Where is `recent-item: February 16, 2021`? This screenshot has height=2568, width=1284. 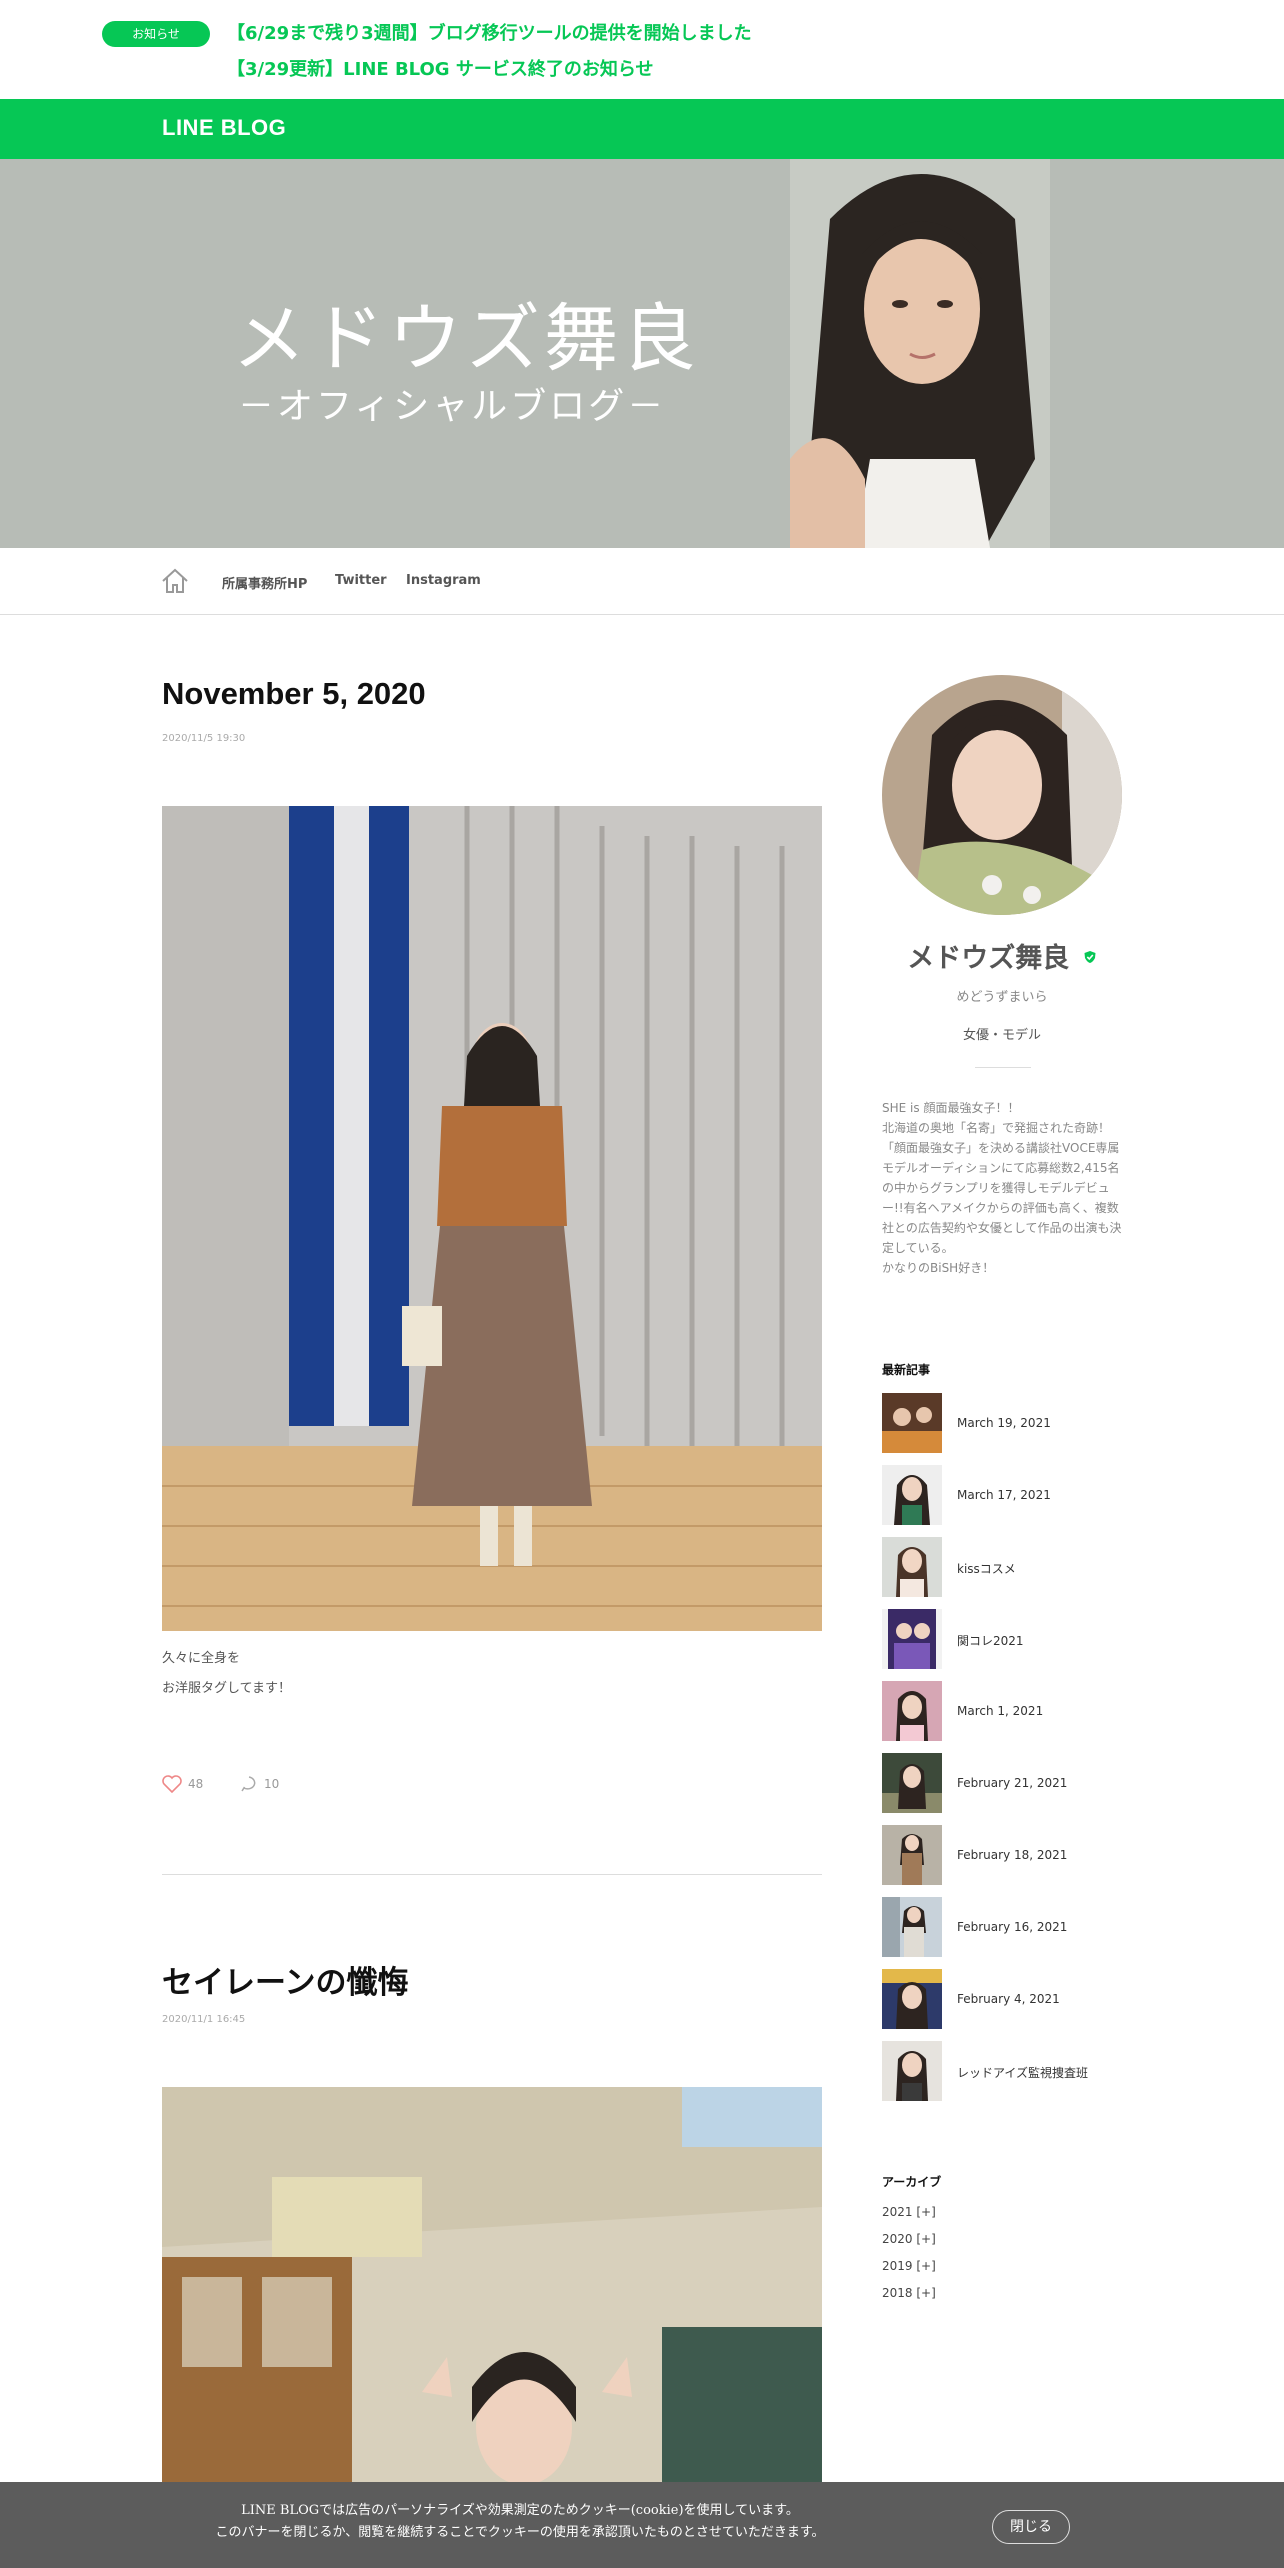
recent-item: February 16, 2021 is located at coordinates (1012, 1927).